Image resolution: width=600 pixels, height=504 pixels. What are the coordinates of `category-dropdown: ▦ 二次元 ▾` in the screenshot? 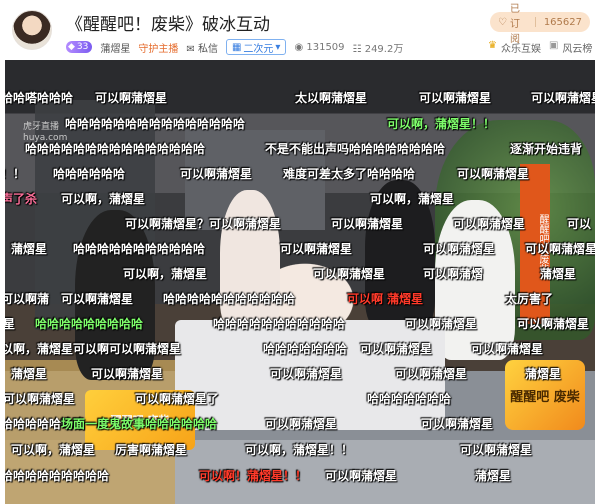 It's located at (256, 47).